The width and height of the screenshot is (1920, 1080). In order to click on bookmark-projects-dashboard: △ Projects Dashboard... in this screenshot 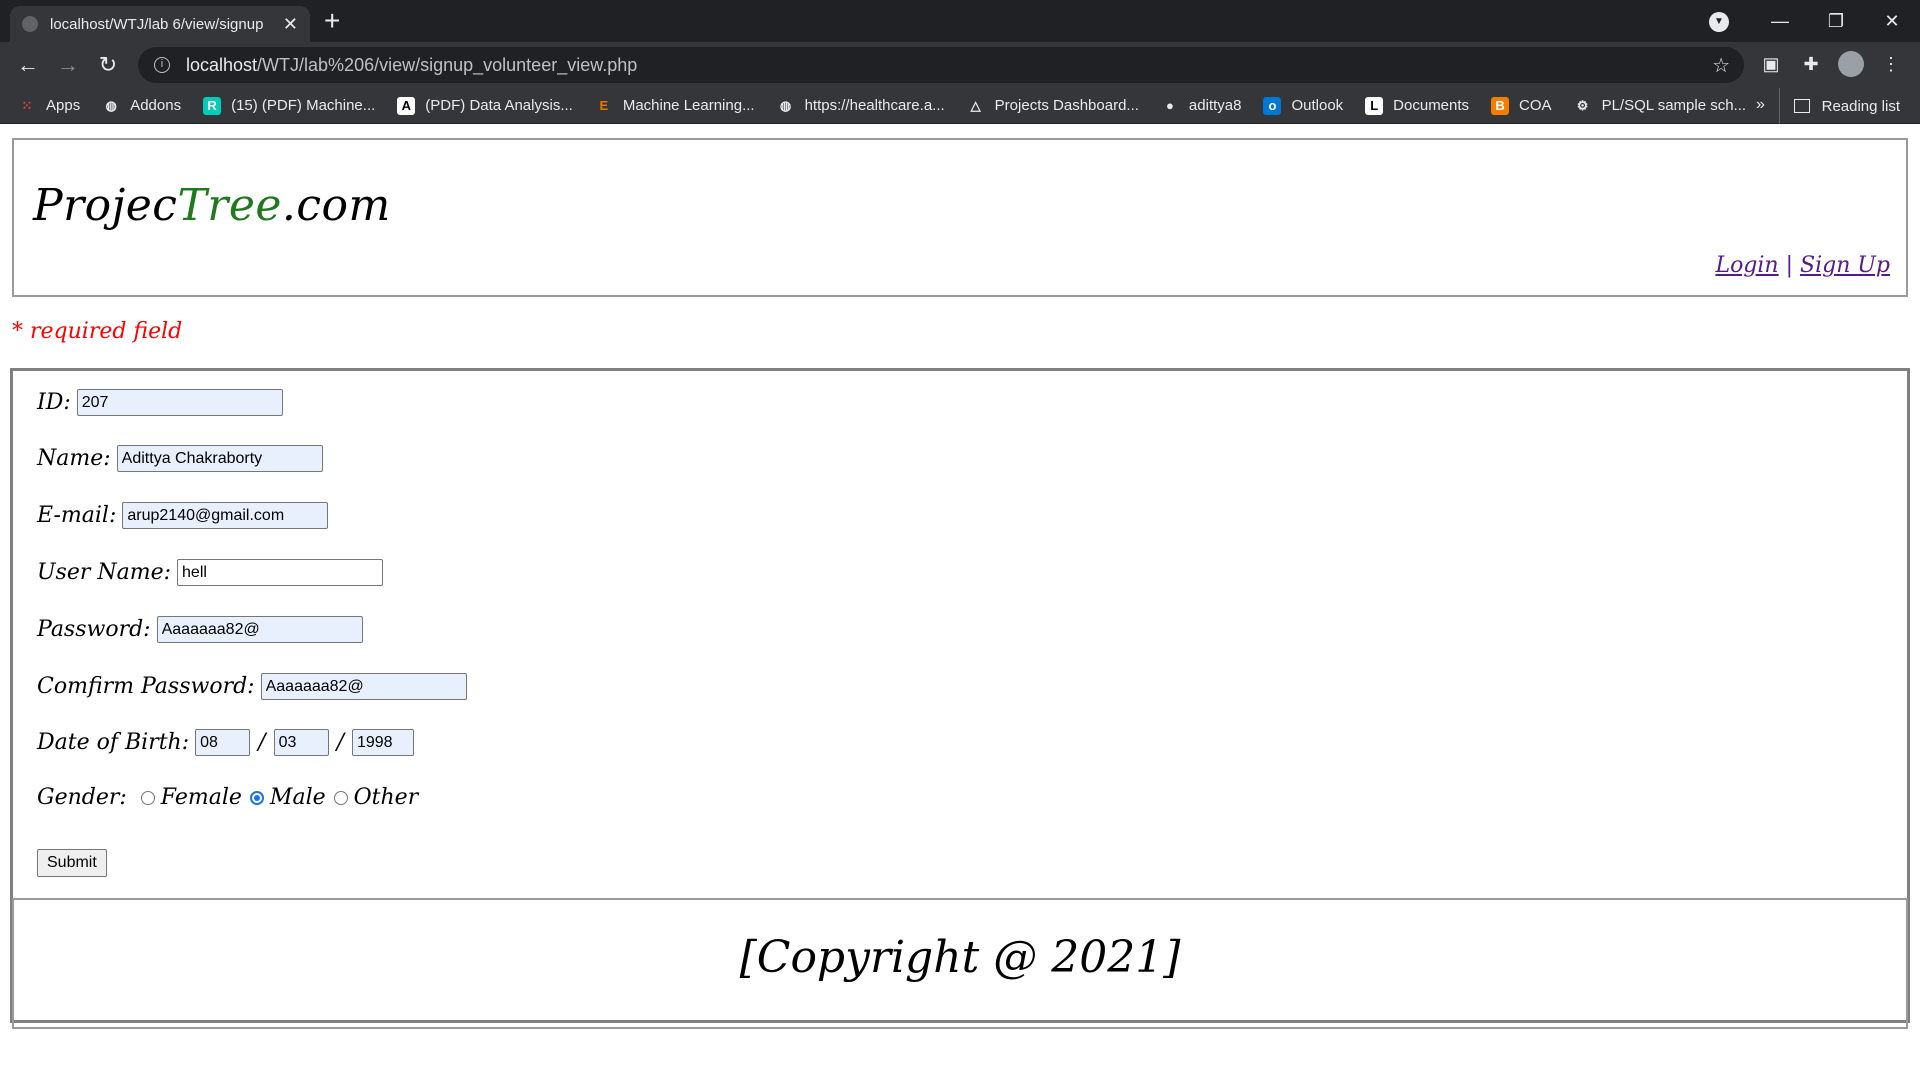, I will do `click(1053, 106)`.